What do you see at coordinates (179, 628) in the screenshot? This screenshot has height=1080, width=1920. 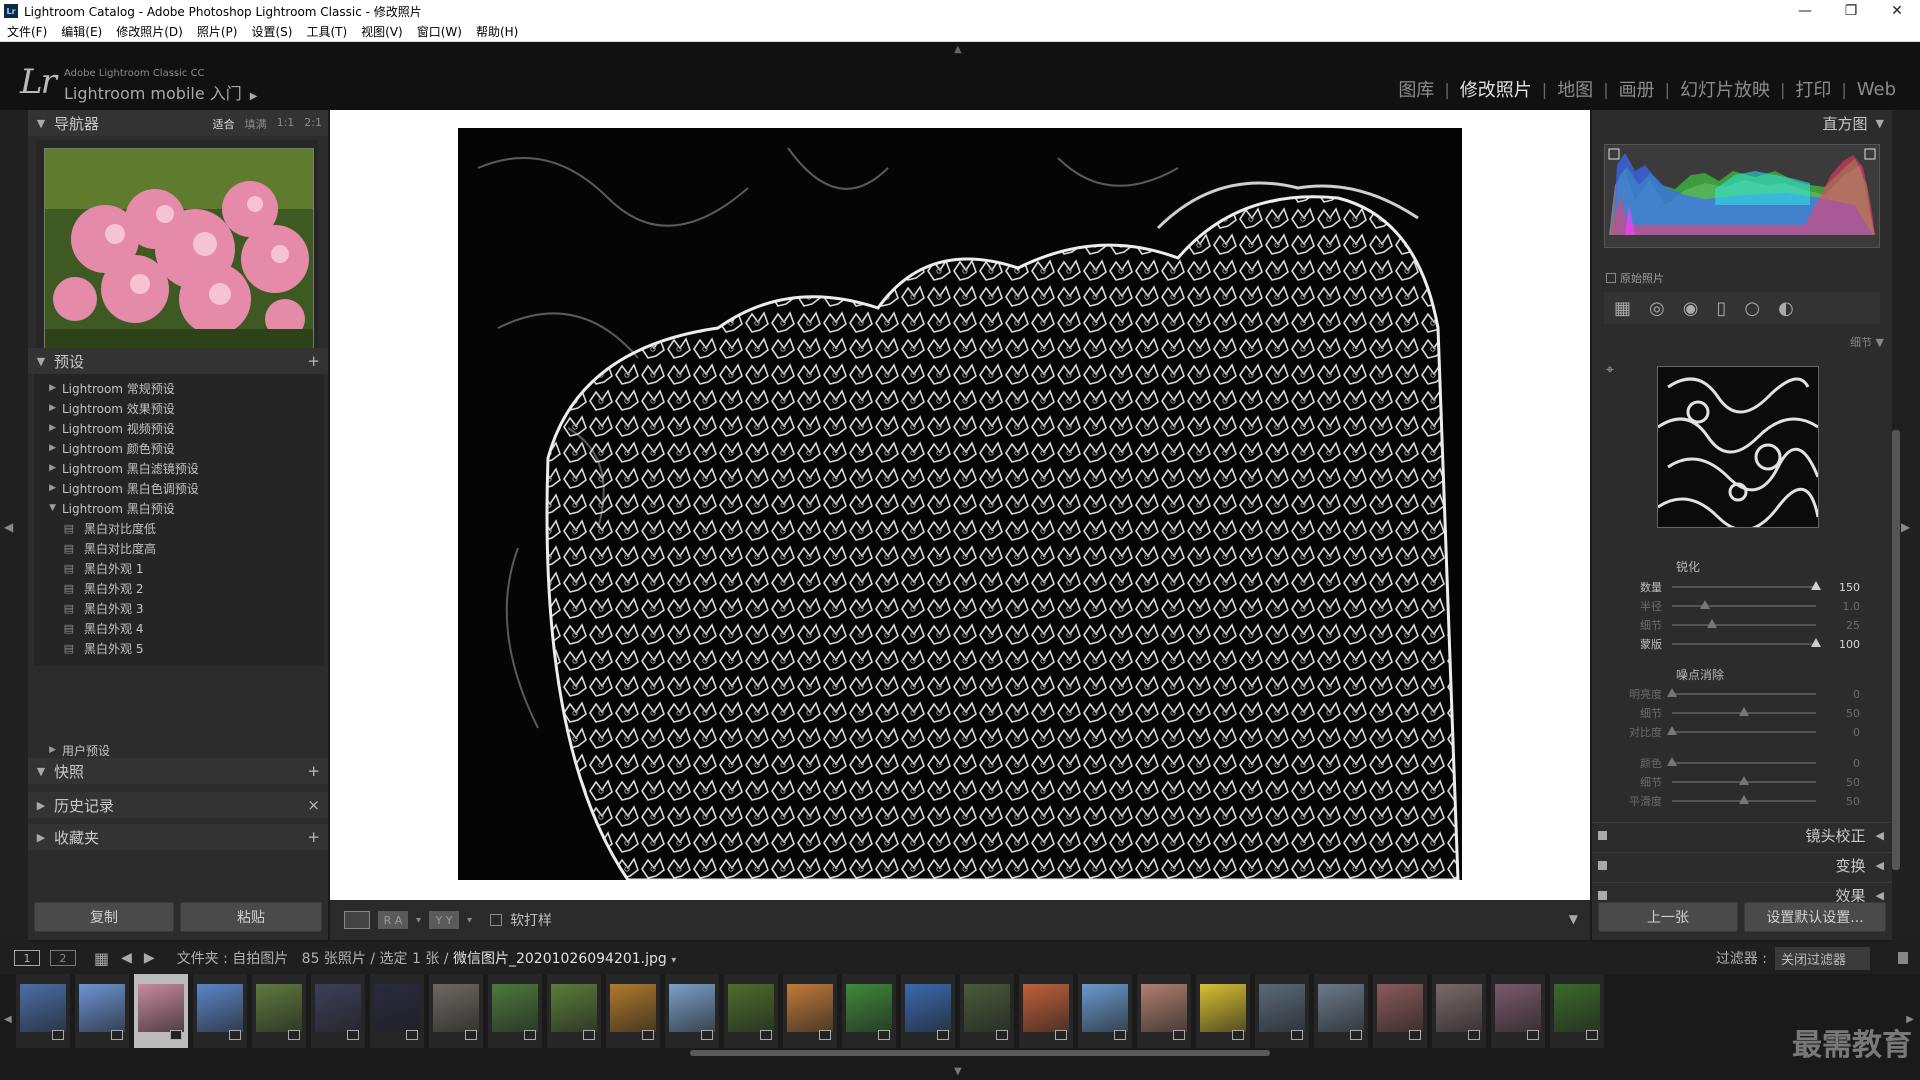 I see `preset-item: ▤ 黑白外观 4` at bounding box center [179, 628].